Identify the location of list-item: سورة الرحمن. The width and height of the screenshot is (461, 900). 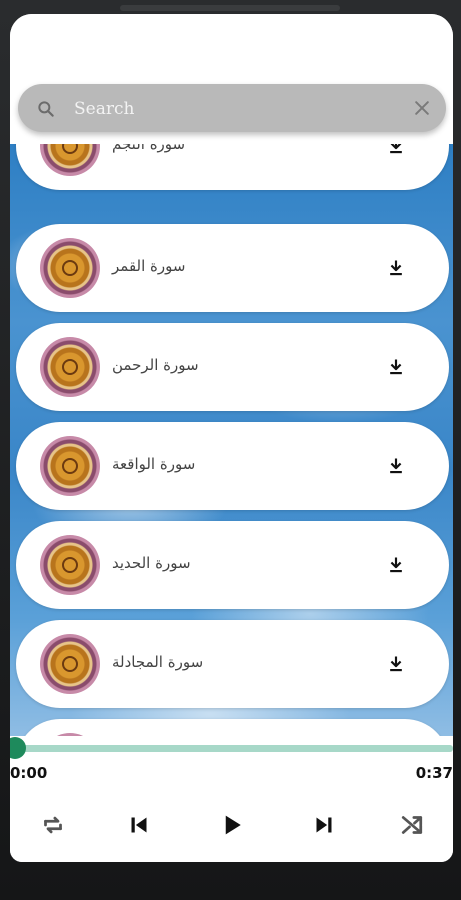
(232, 367).